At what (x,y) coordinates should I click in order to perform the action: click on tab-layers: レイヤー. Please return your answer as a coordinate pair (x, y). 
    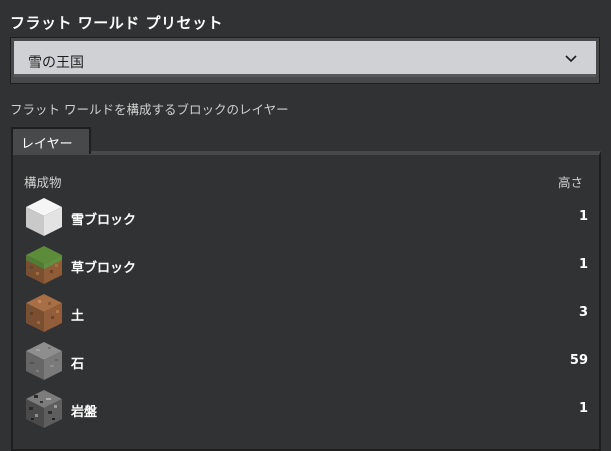
    Looking at the image, I should click on (51, 140).